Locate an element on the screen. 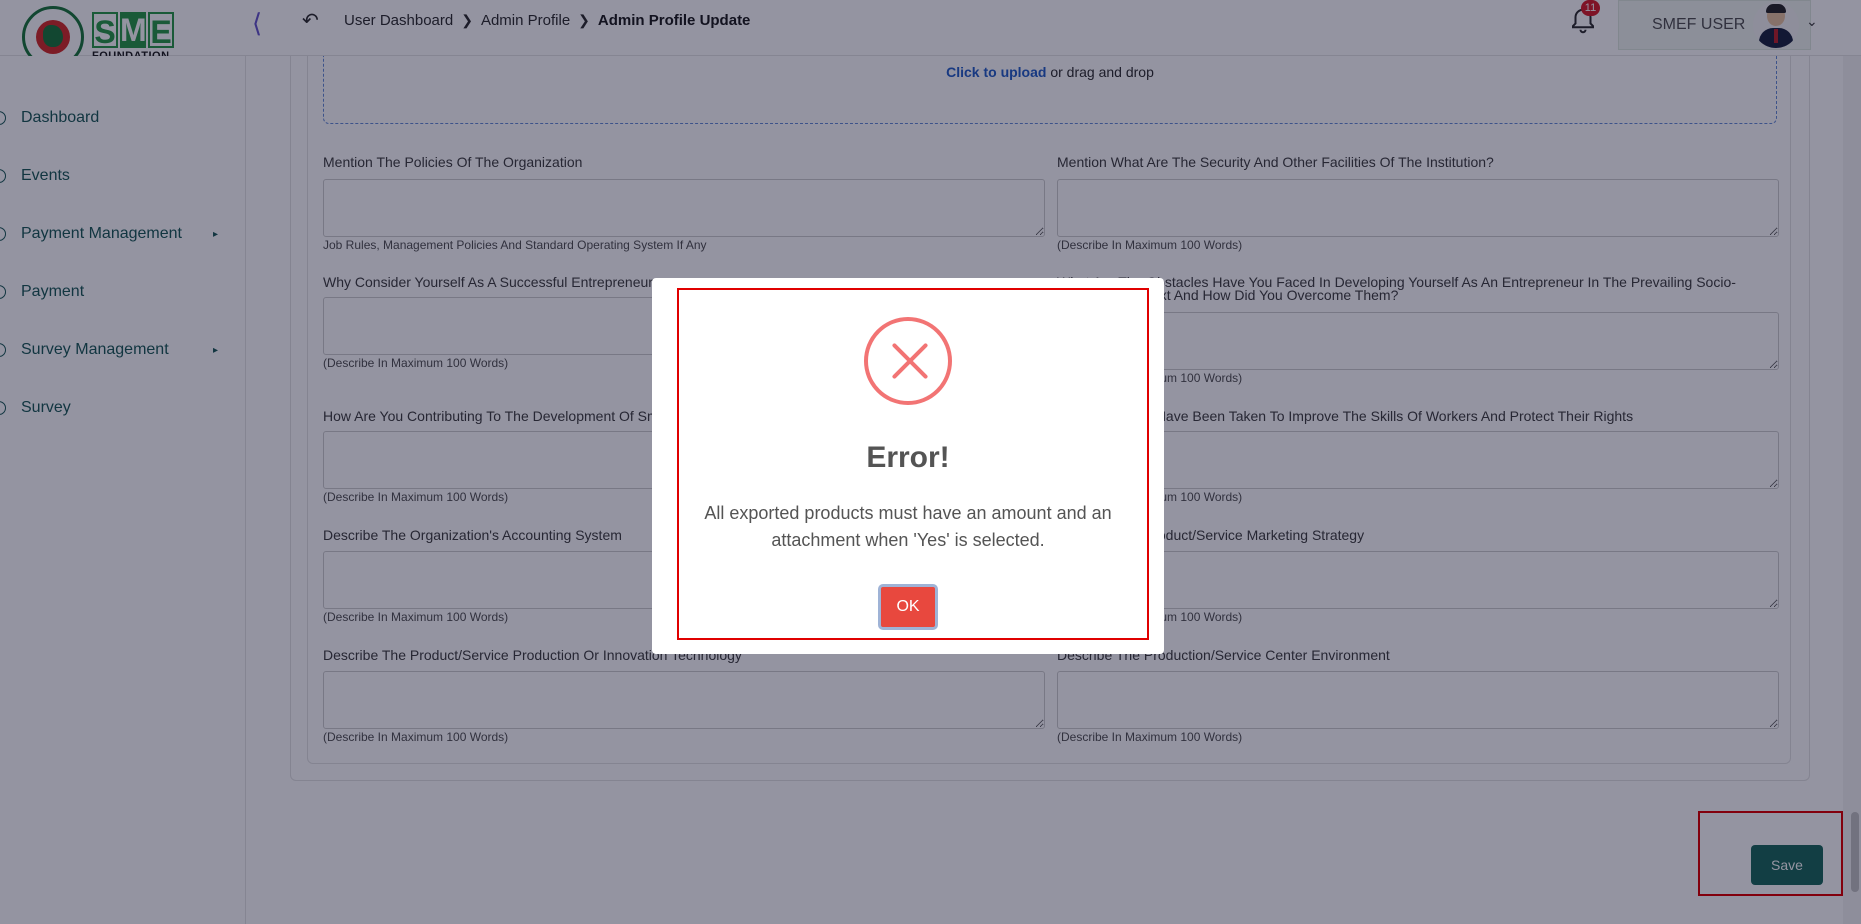  ok-button: OK is located at coordinates (908, 607).